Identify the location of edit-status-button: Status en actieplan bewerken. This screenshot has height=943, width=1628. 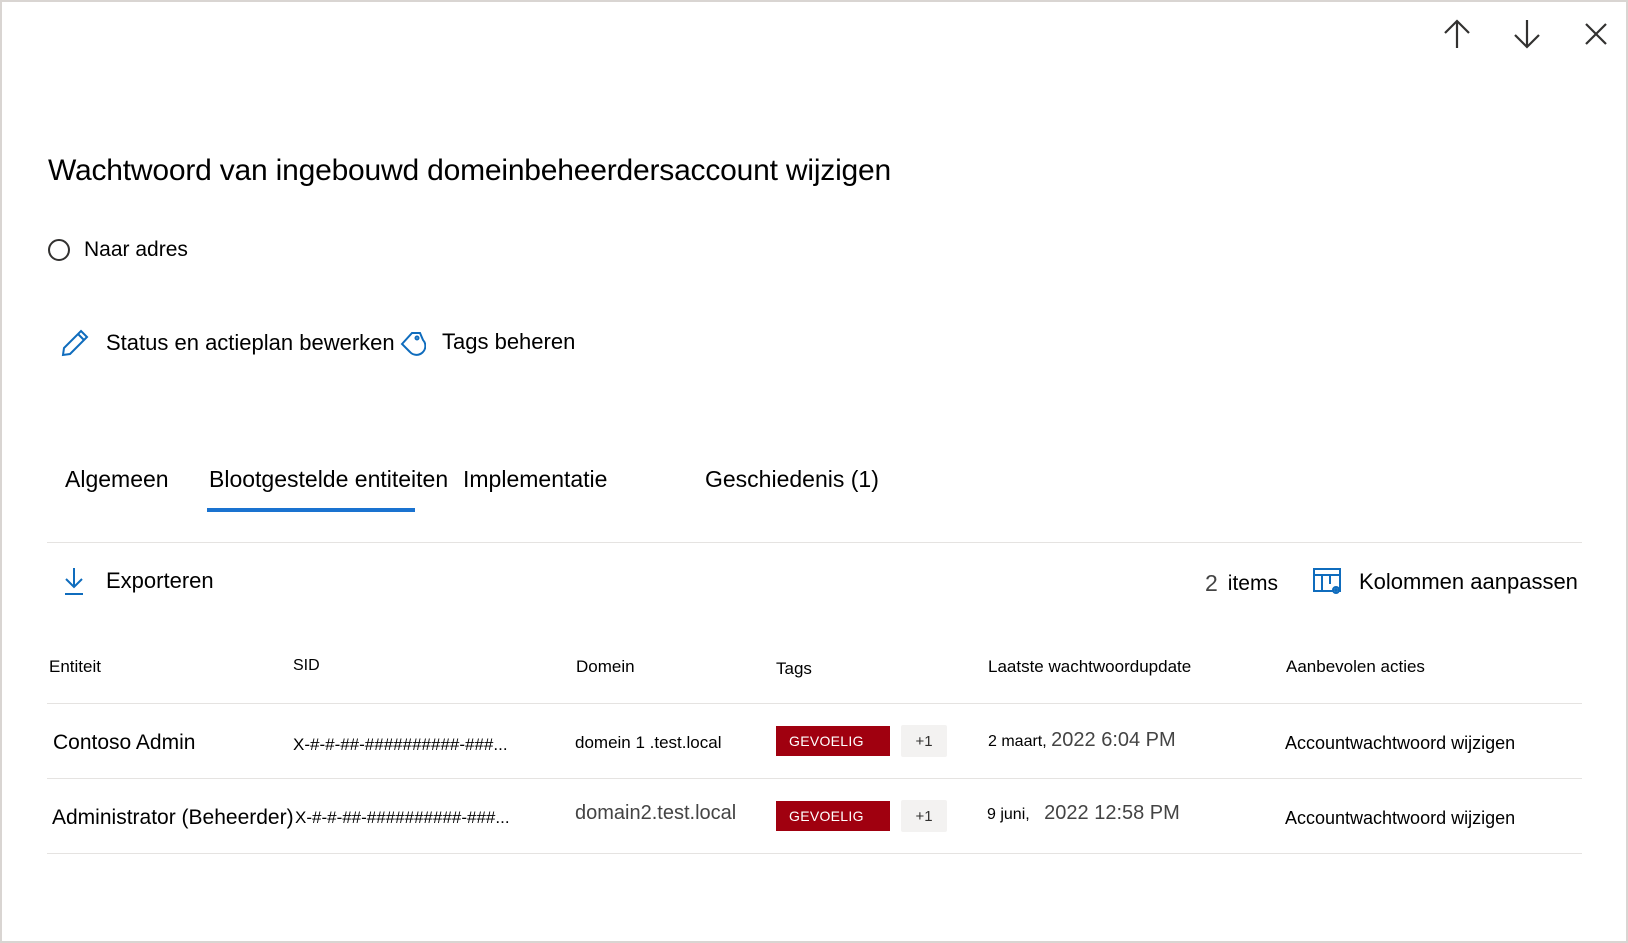
(227, 343).